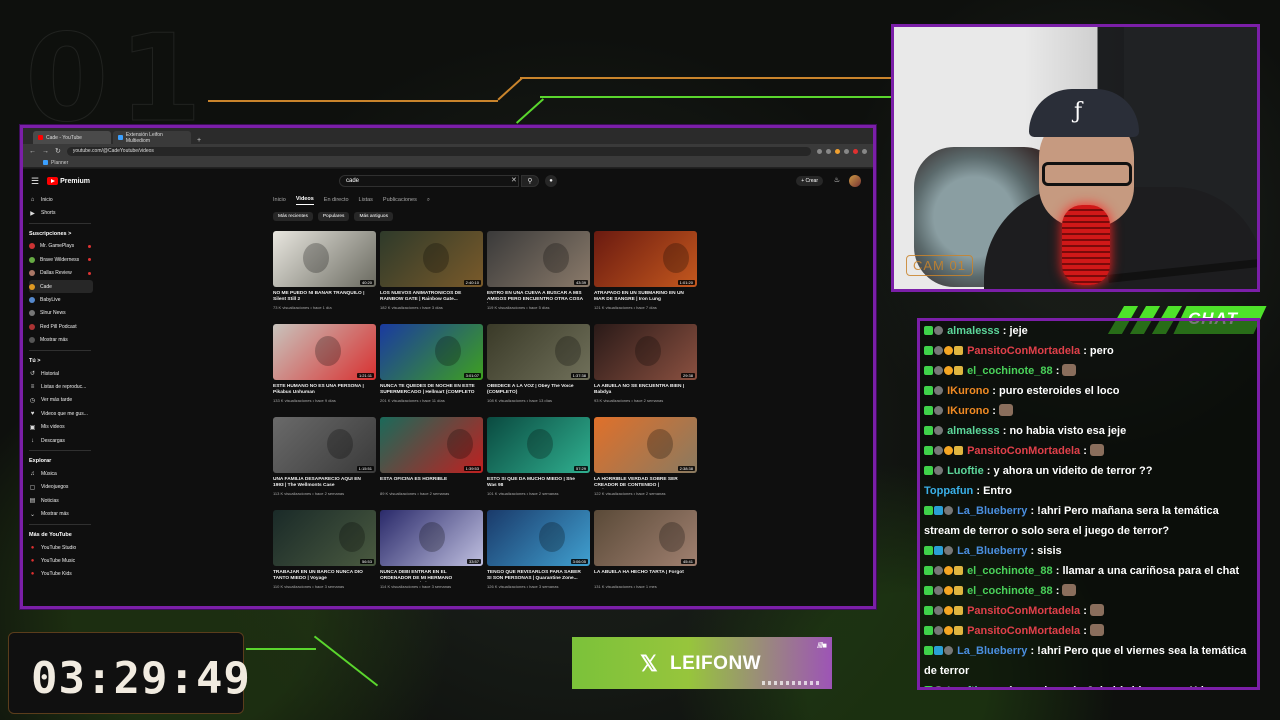 This screenshot has height=720, width=1280. Describe the element at coordinates (645, 576) in the screenshot. I see `video-title: LA ABUELA HA HECHO TARTA | Forgot` at that location.